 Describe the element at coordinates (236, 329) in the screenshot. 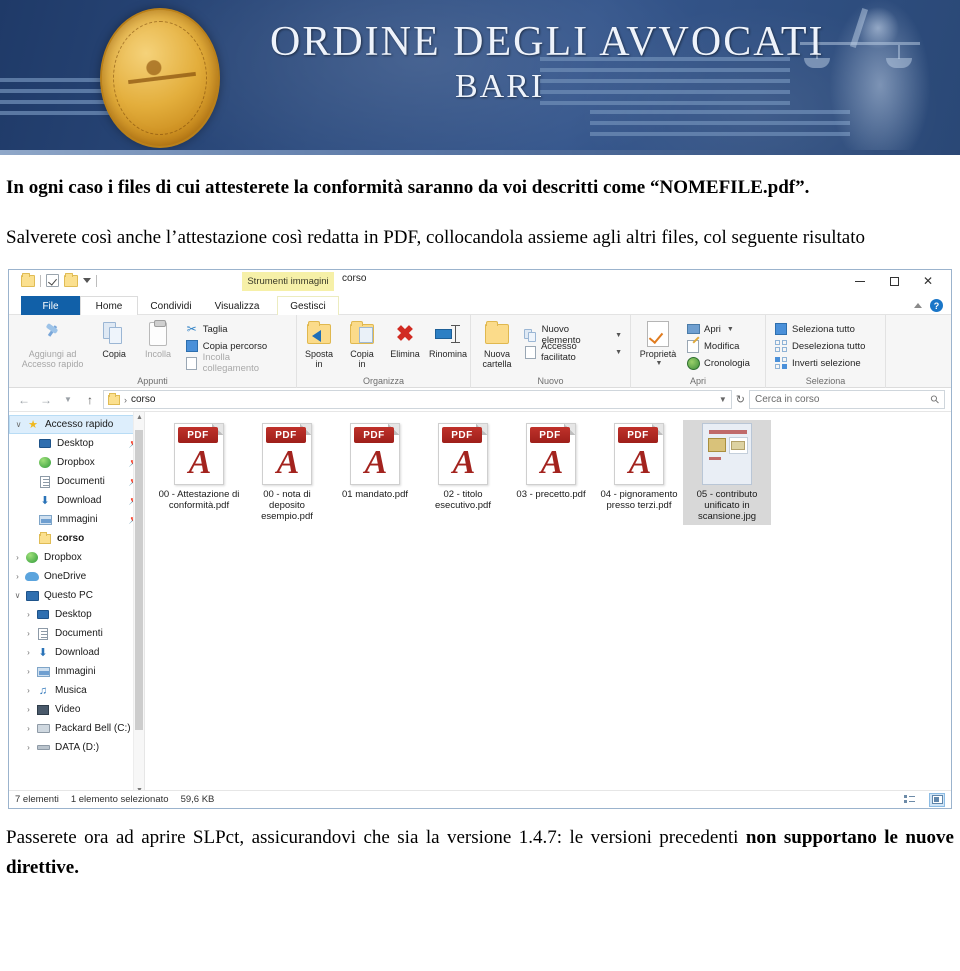

I see `button-taglia: ✂ Taglia` at that location.